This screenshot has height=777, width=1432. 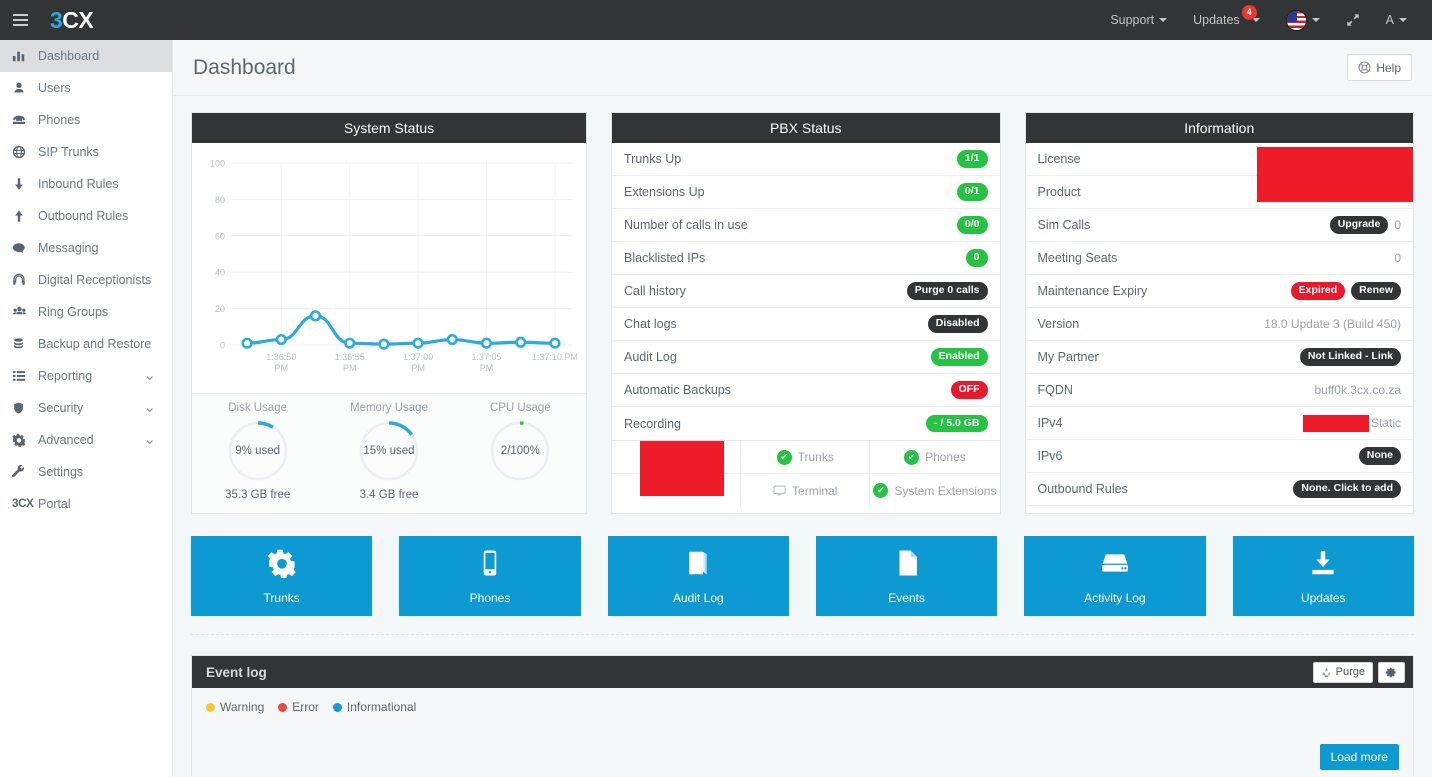 What do you see at coordinates (1347, 489) in the screenshot?
I see `status-badge: None. Click to add` at bounding box center [1347, 489].